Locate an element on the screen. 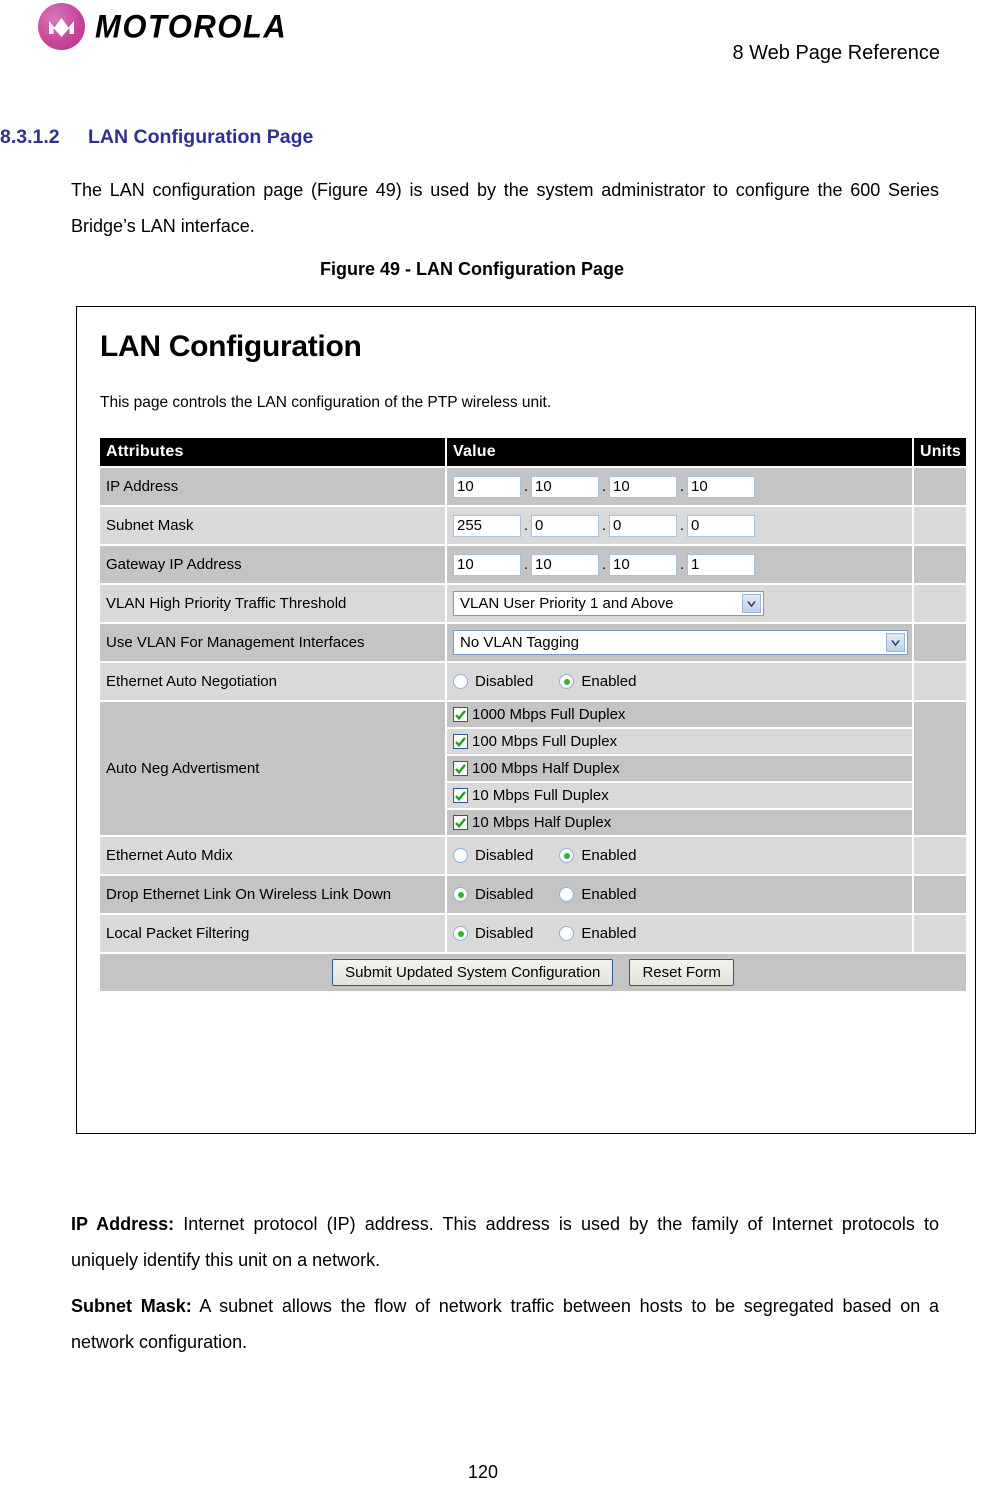  table-row: Local Packet Filtering Disabled Enabled is located at coordinates (533, 933).